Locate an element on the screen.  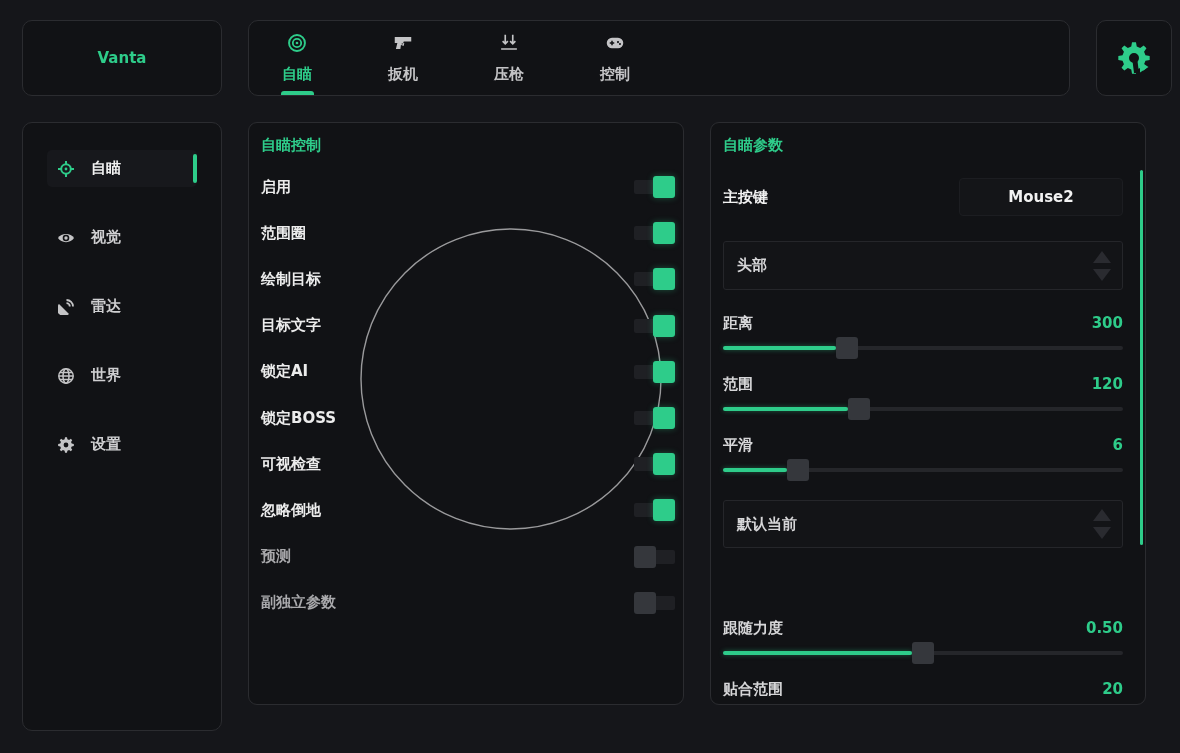
slider-value: 0.50 is located at coordinates (1104, 628).